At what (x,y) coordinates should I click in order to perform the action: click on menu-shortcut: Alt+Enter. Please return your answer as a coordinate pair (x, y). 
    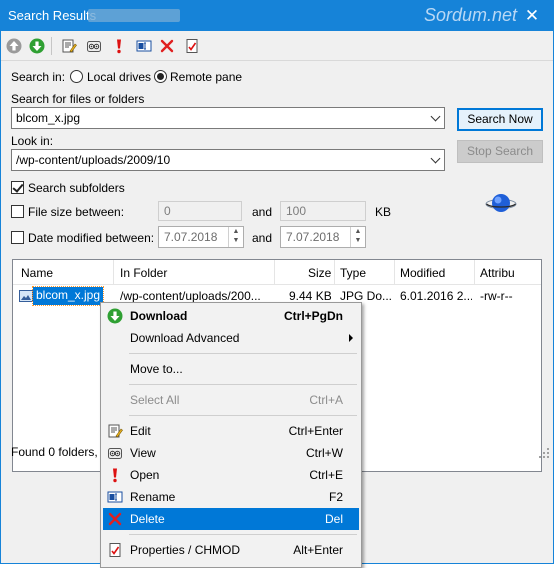
    Looking at the image, I should click on (318, 550).